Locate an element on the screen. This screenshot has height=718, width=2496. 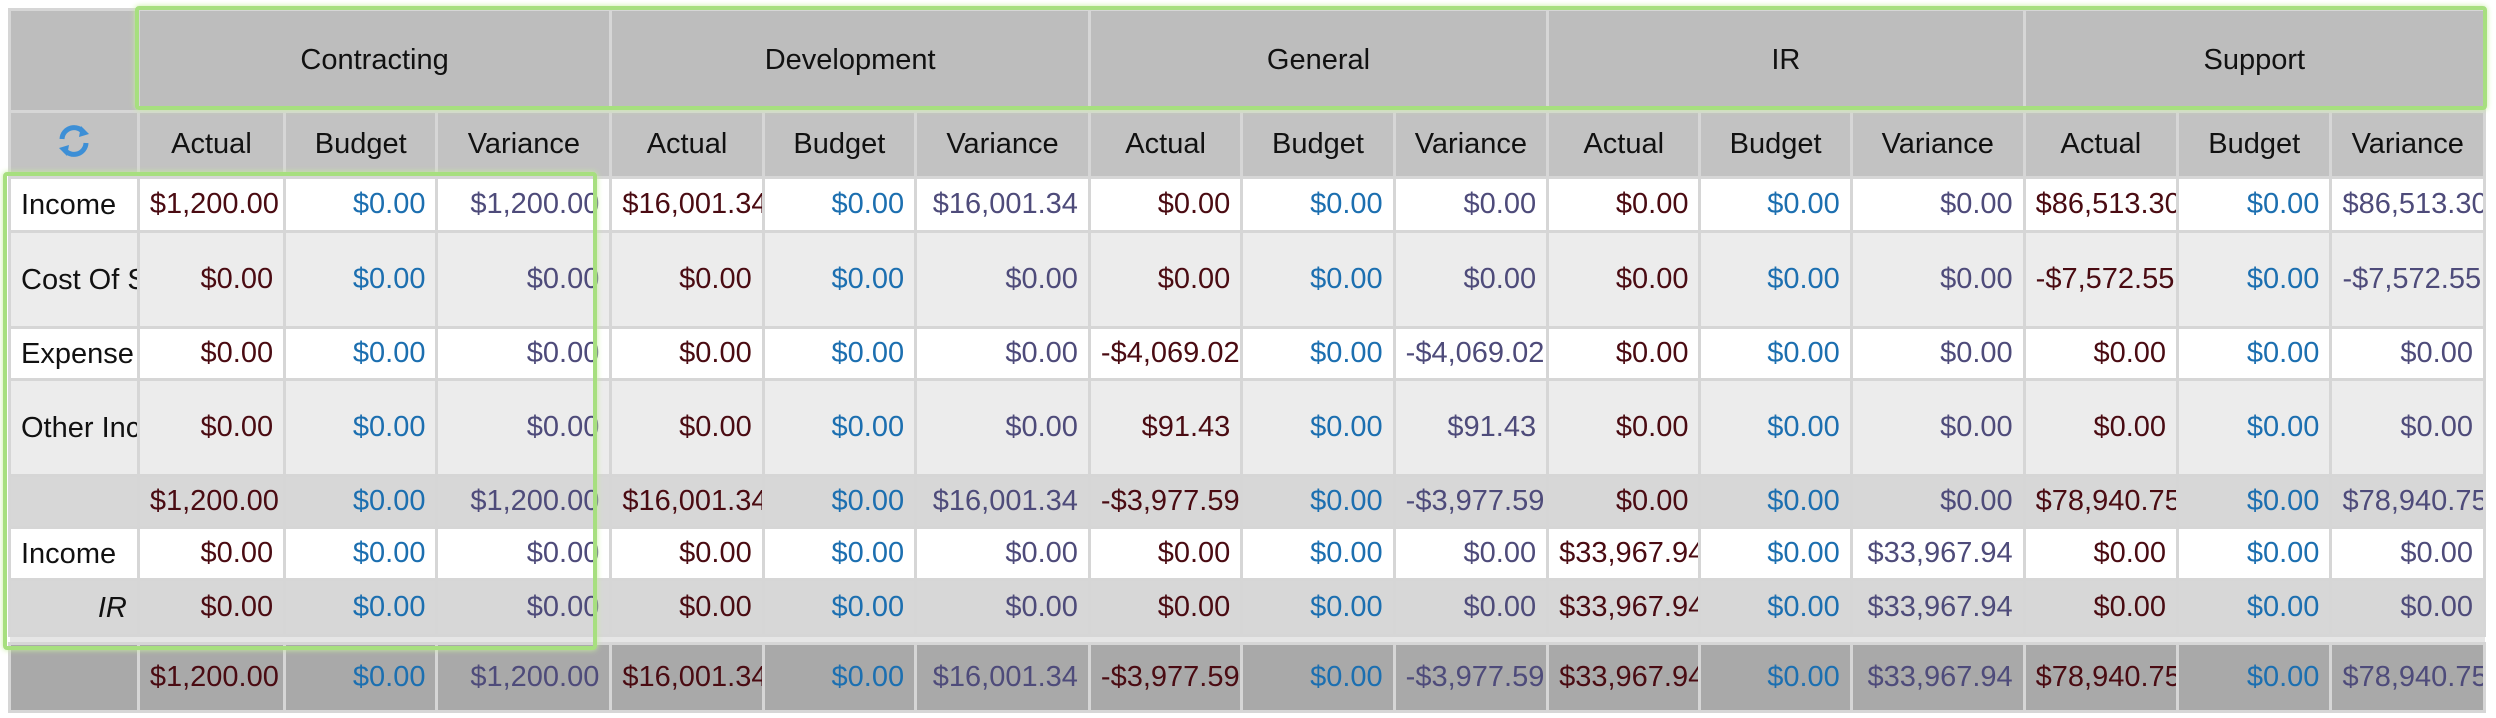
row-spacer is located at coordinates (1247, 639).